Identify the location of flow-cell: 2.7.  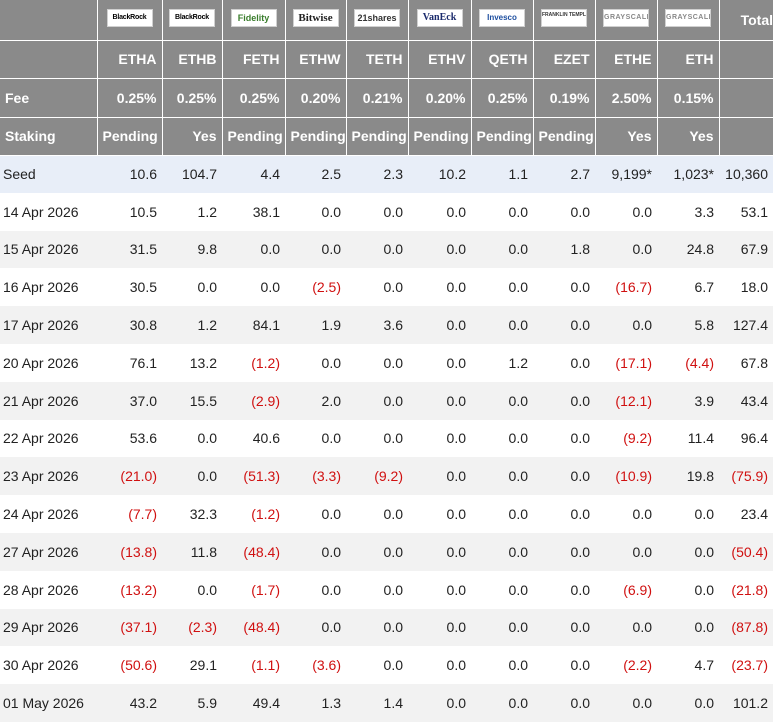
(564, 174).